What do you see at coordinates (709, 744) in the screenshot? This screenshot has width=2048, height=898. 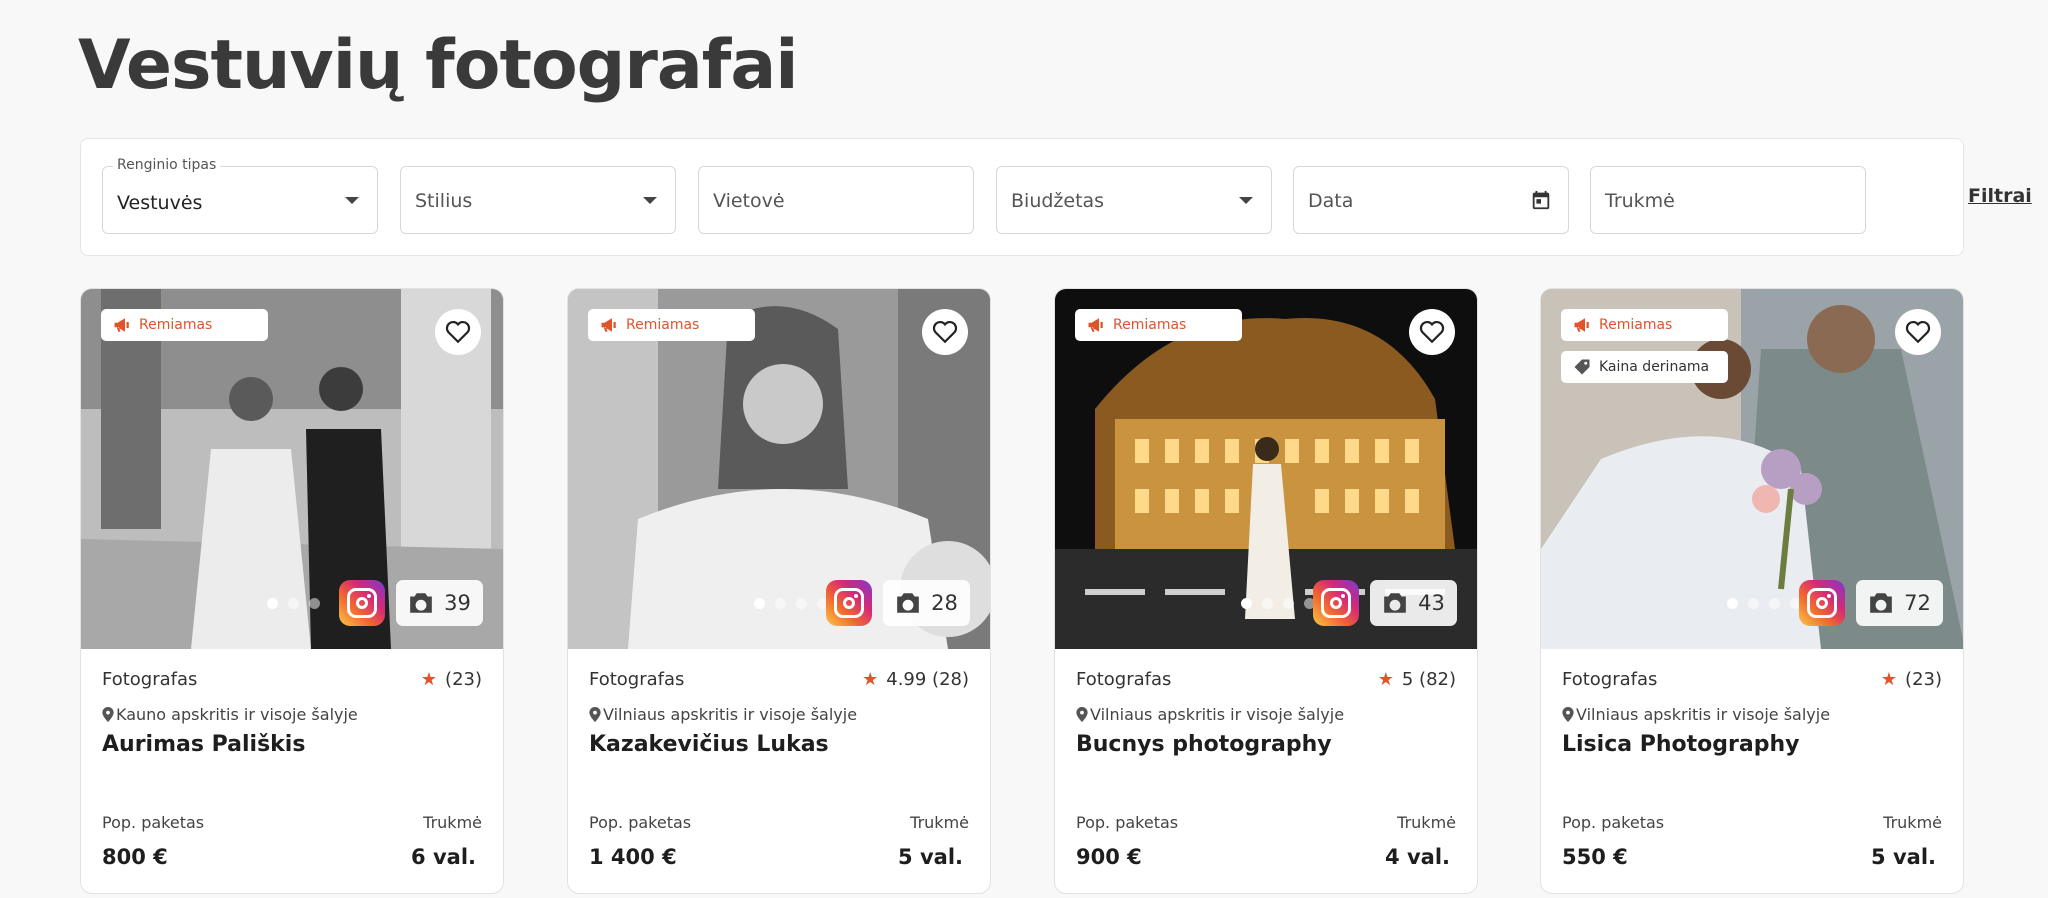 I see `vendor-name: Kazakevičius Lukas` at bounding box center [709, 744].